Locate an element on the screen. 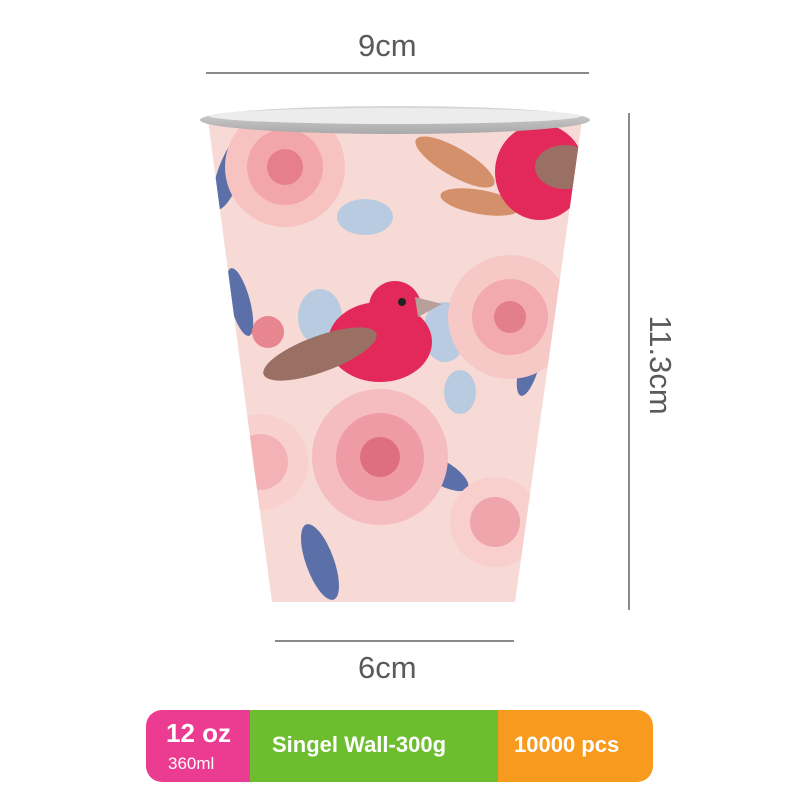  top-width-label: 9cm is located at coordinates (387, 45).